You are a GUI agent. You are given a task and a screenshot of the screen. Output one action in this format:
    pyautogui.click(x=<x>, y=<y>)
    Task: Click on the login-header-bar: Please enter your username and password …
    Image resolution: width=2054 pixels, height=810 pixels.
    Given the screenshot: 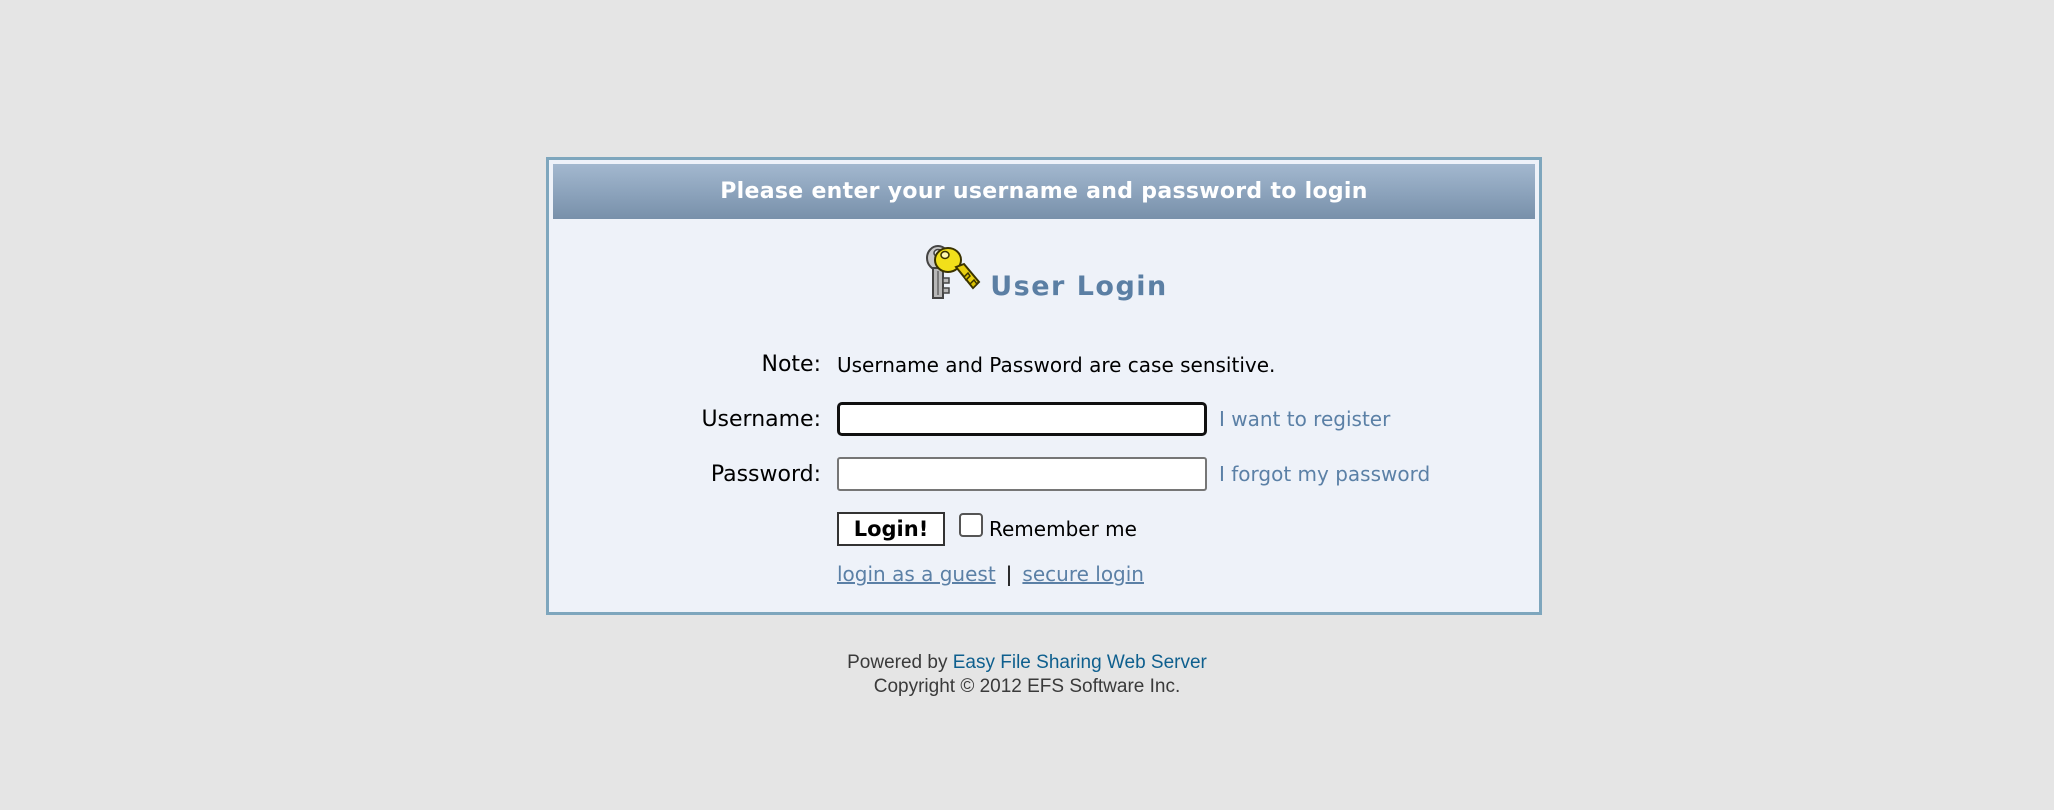 What is the action you would take?
    pyautogui.click(x=1044, y=191)
    